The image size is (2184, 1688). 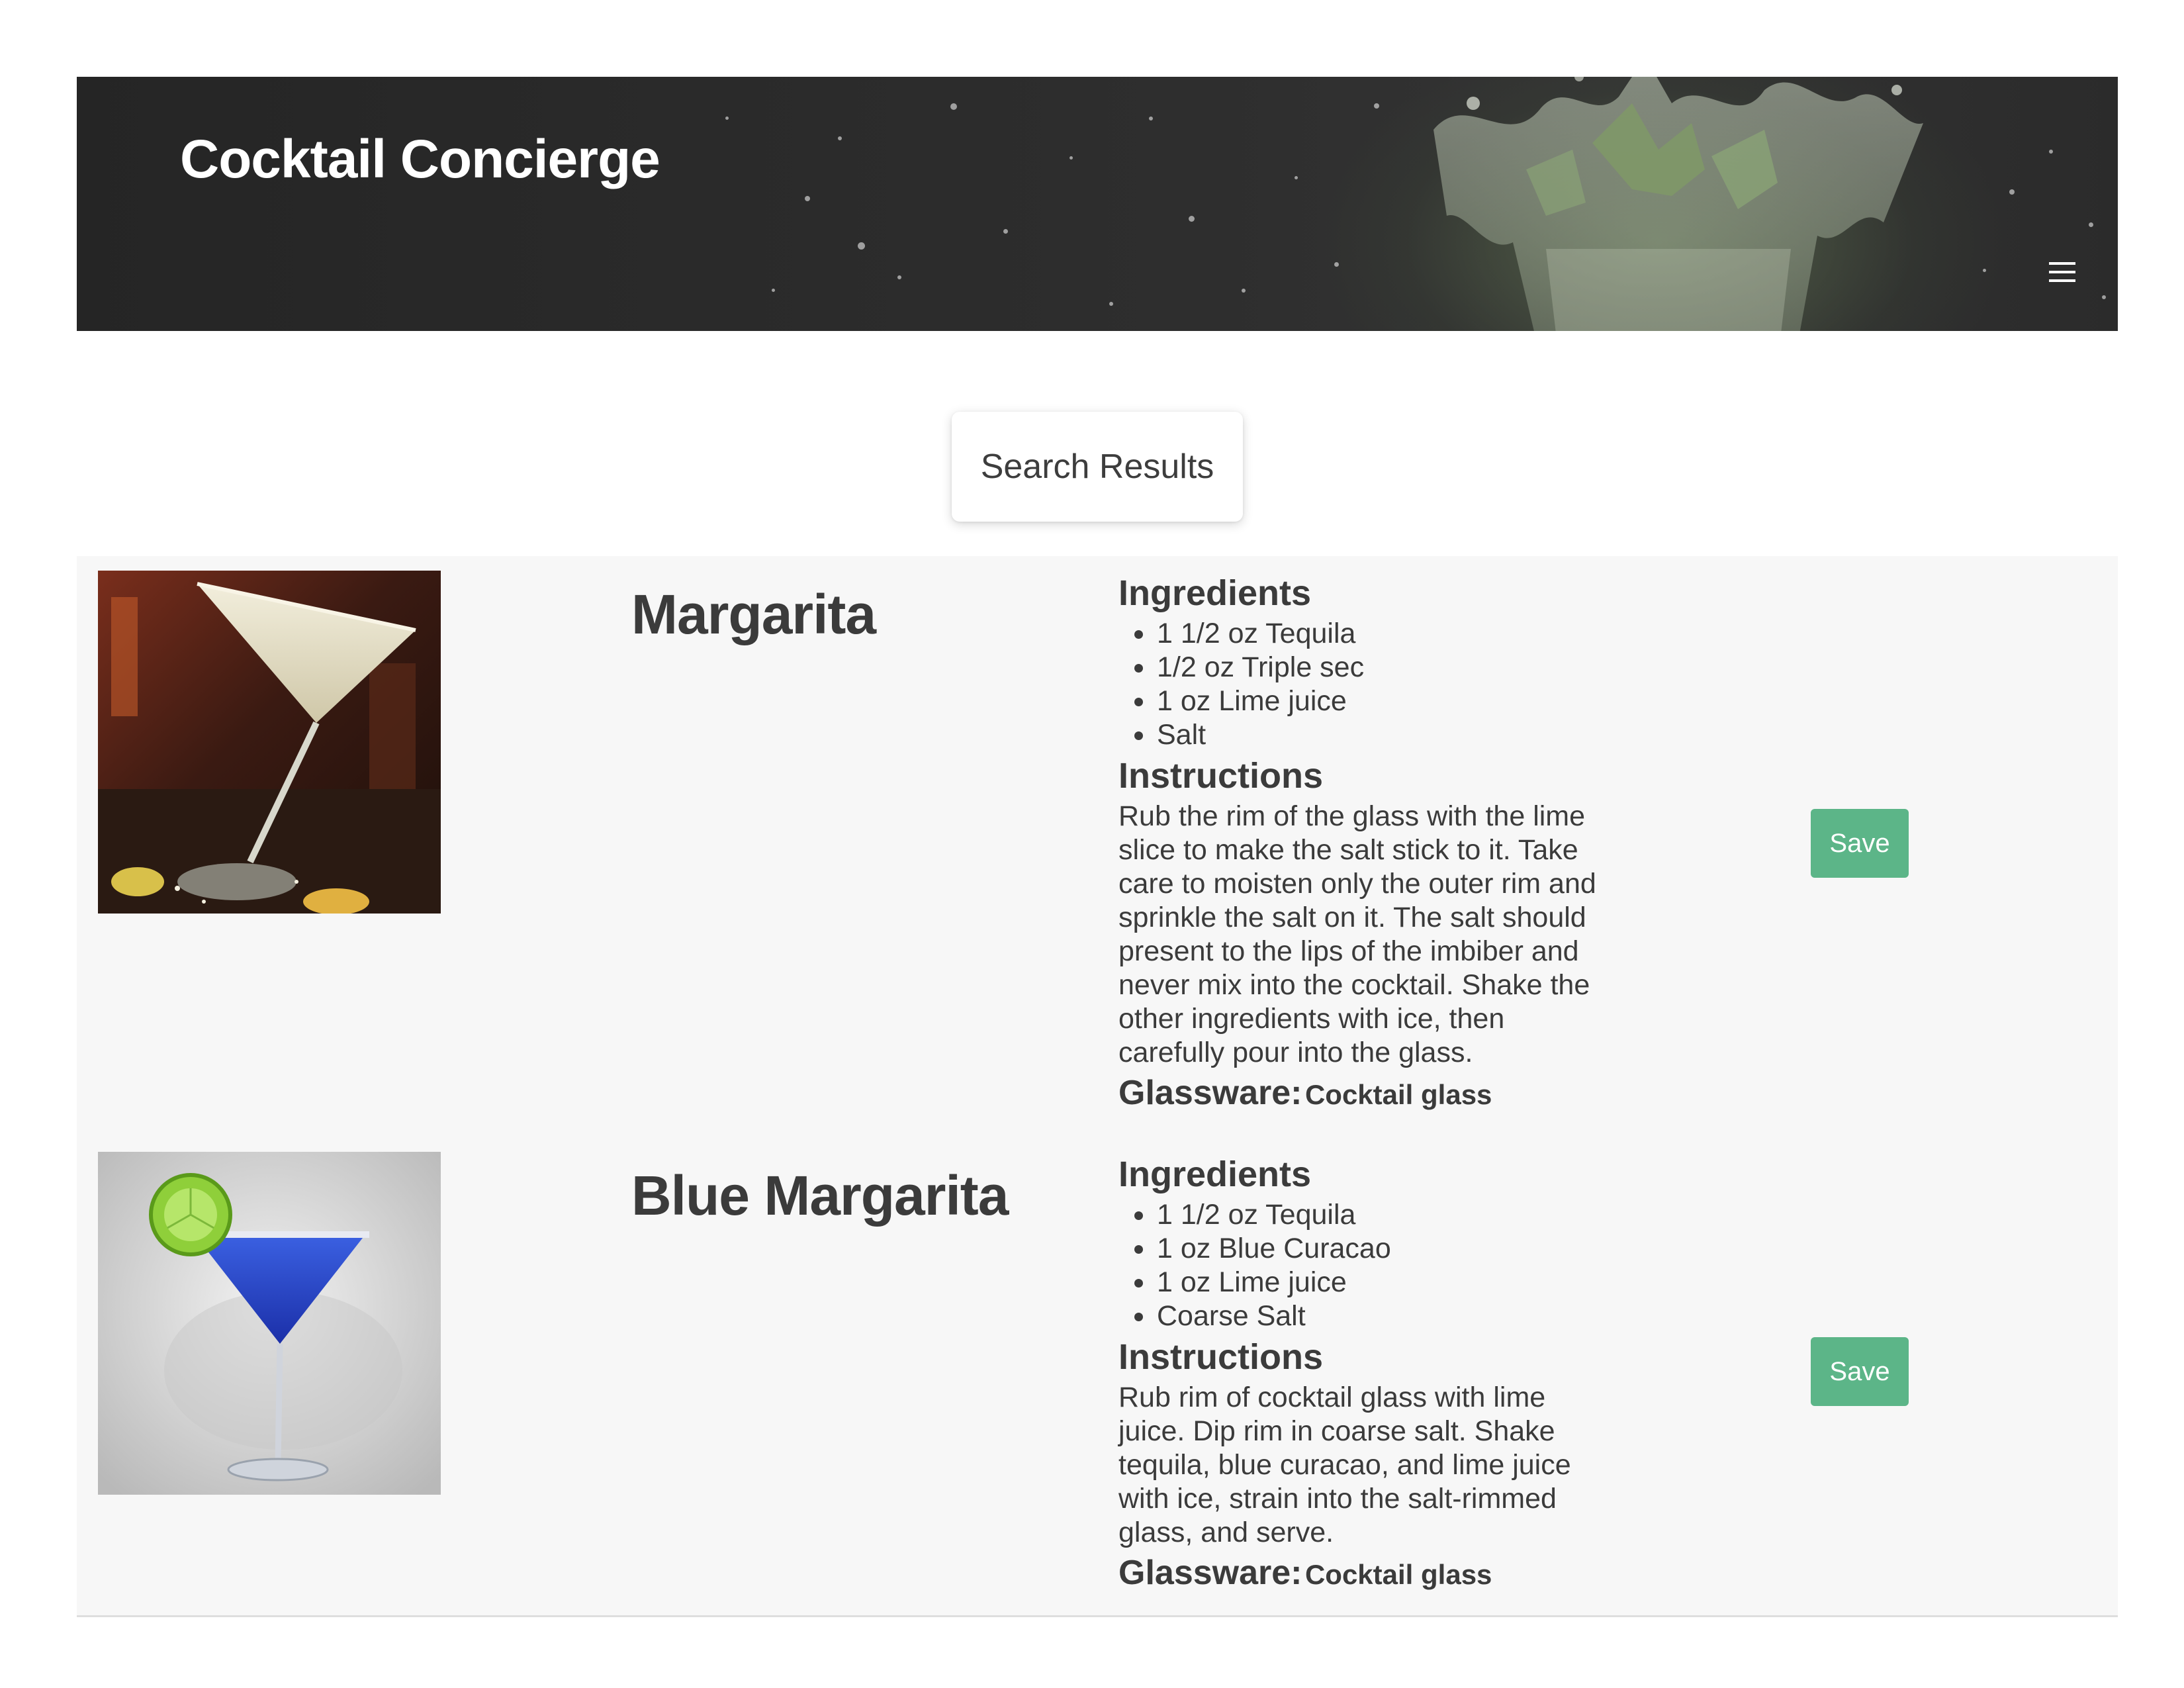 What do you see at coordinates (1382, 735) in the screenshot?
I see `ingredient-item: Salt` at bounding box center [1382, 735].